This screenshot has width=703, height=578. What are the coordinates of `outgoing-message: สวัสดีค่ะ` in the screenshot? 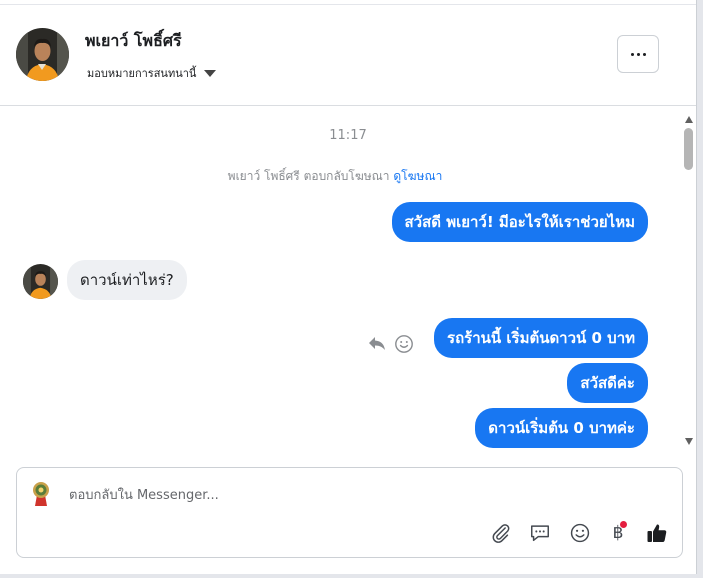 It's located at (607, 383).